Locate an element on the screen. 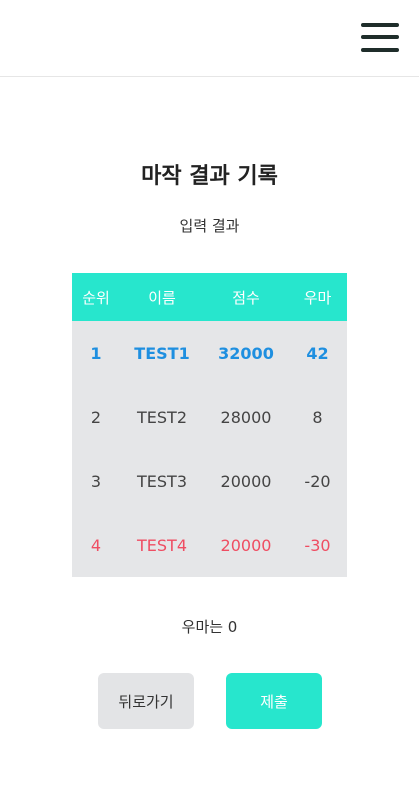 This screenshot has width=419, height=809. table-header-row: 순위 이름 점수 우마 is located at coordinates (209, 297).